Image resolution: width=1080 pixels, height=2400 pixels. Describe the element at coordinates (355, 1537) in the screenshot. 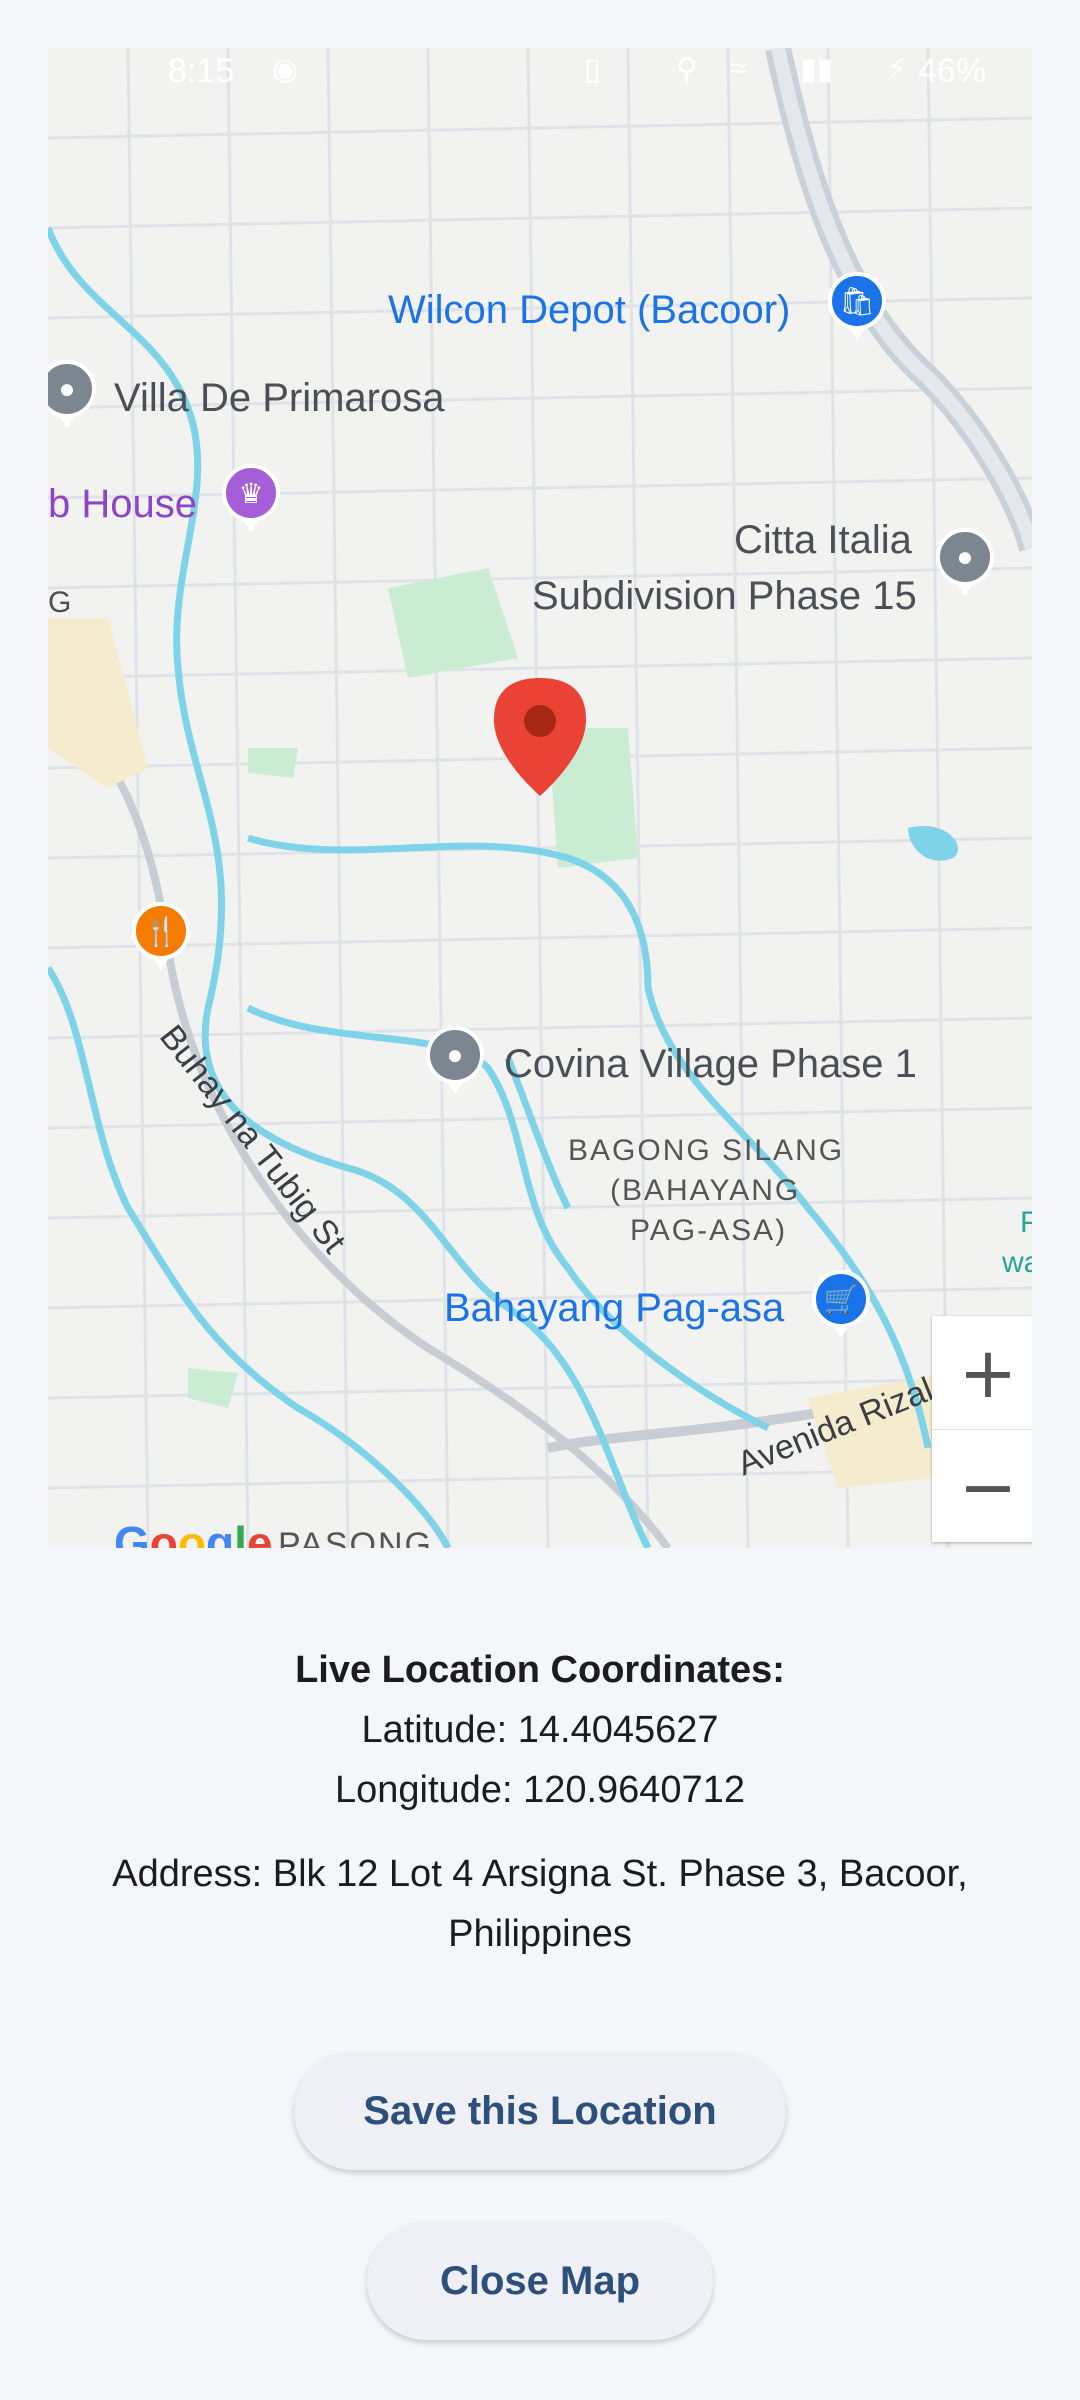

I see `area-label-pasong: PASONG` at that location.